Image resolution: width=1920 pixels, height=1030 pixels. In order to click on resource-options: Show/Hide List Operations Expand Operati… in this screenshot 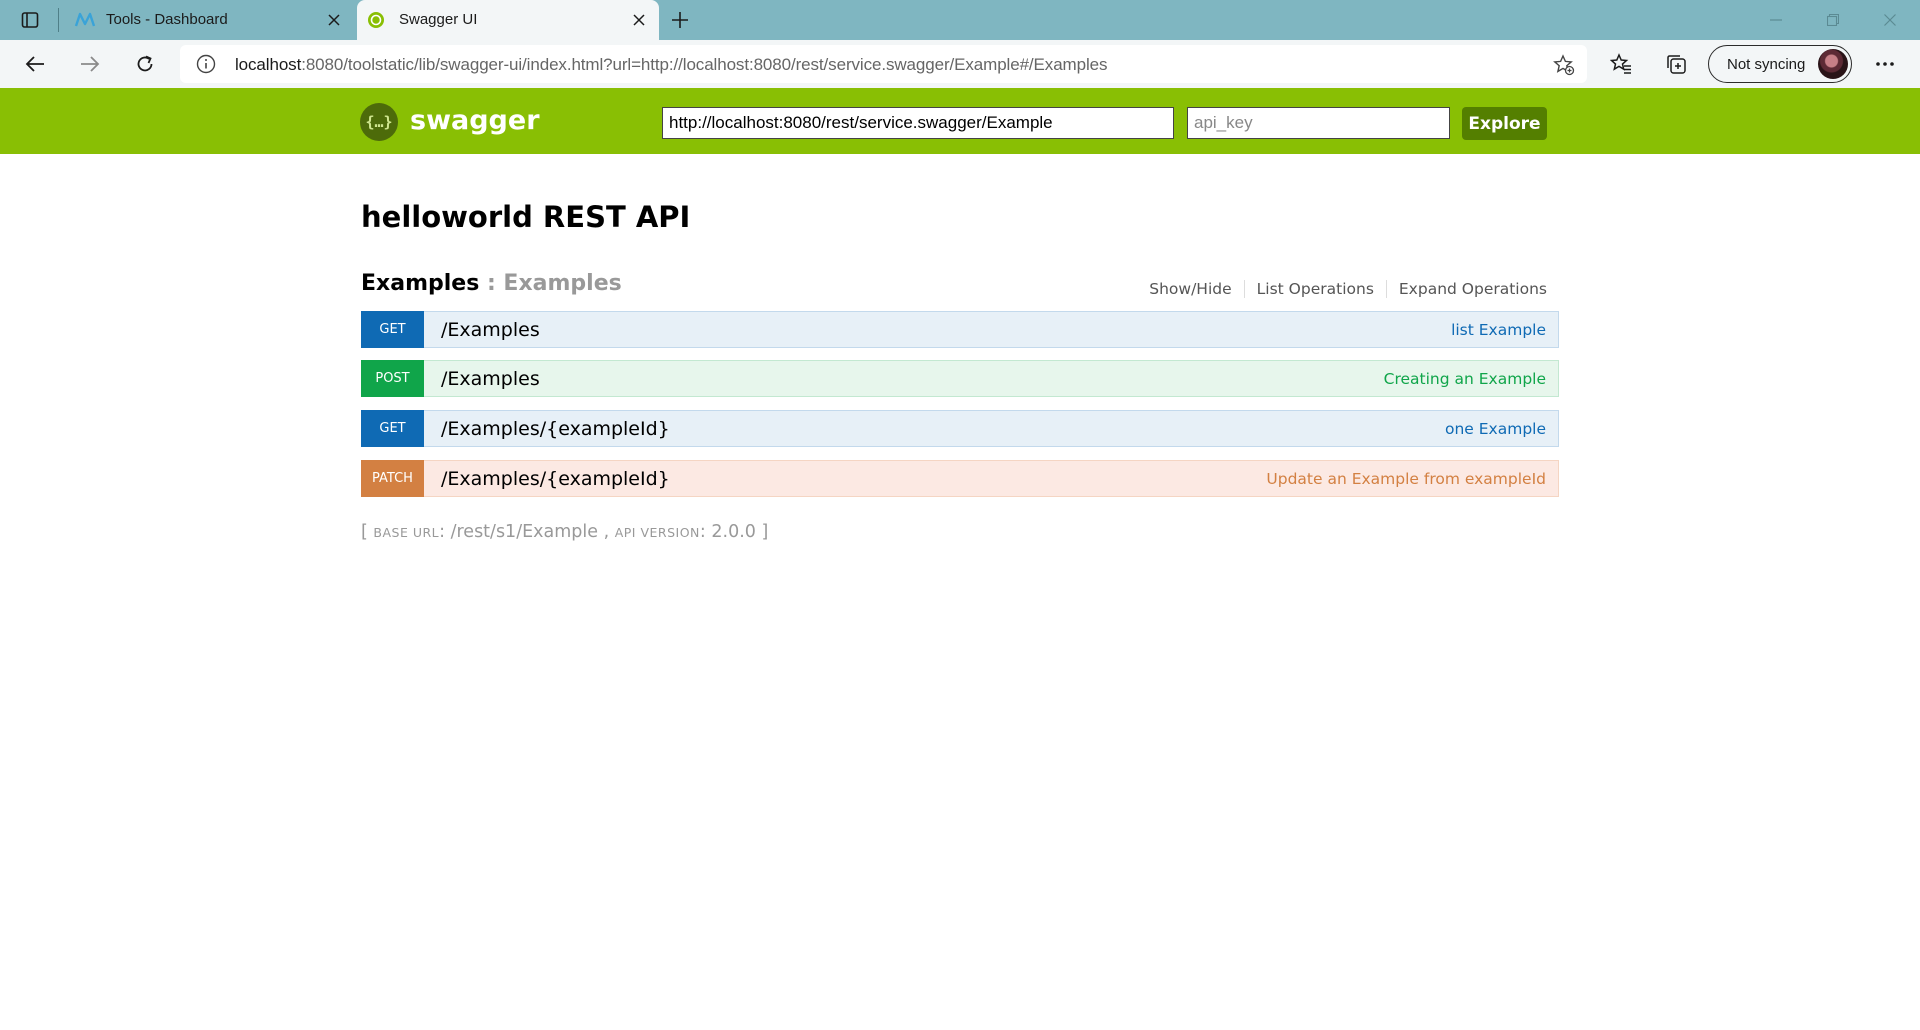, I will do `click(1342, 289)`.